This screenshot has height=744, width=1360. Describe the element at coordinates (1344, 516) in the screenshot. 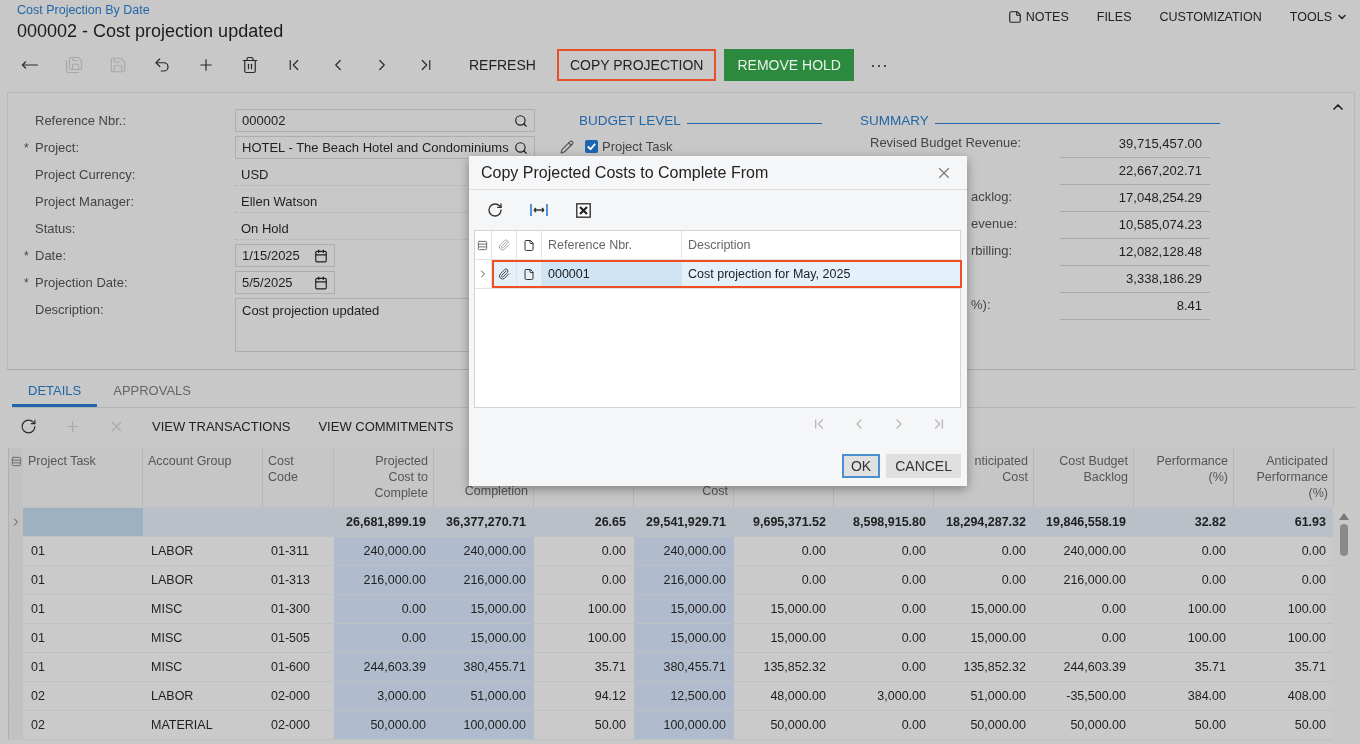

I see `scroll-up-icon` at that location.